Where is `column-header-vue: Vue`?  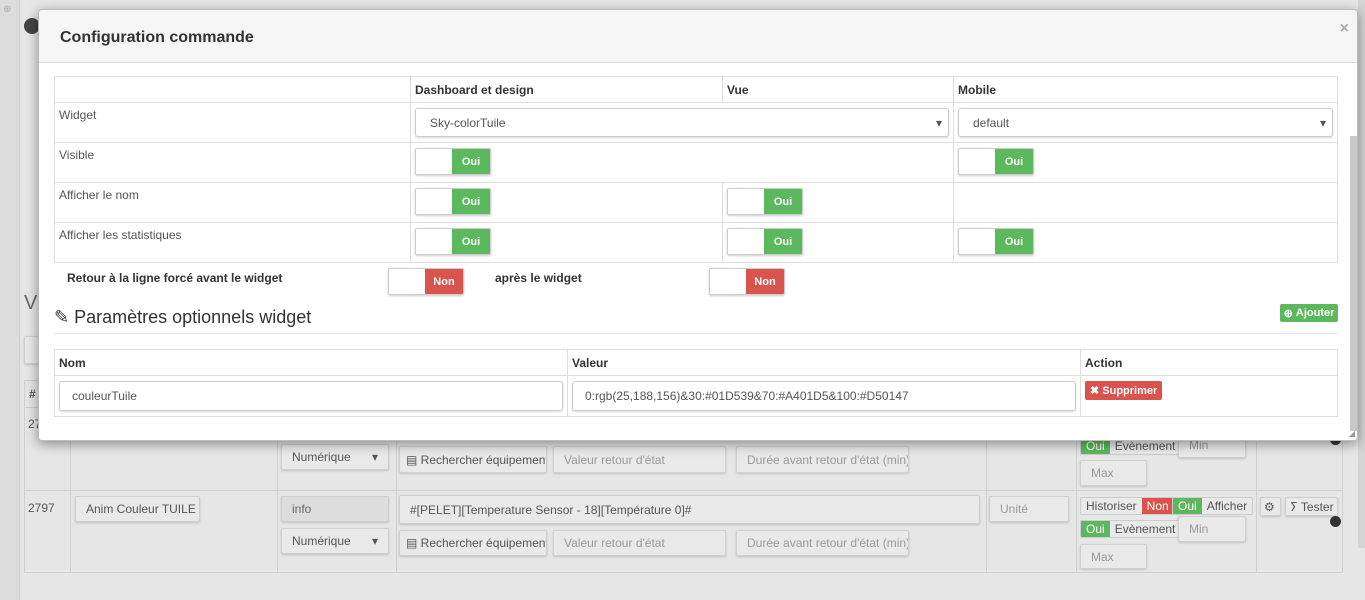 column-header-vue: Vue is located at coordinates (838, 89).